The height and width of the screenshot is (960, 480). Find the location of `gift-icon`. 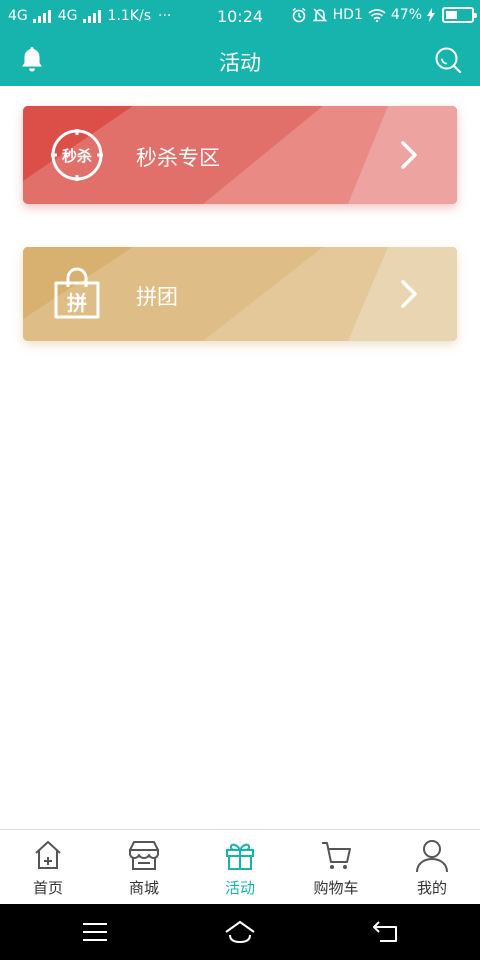

gift-icon is located at coordinates (240, 856).